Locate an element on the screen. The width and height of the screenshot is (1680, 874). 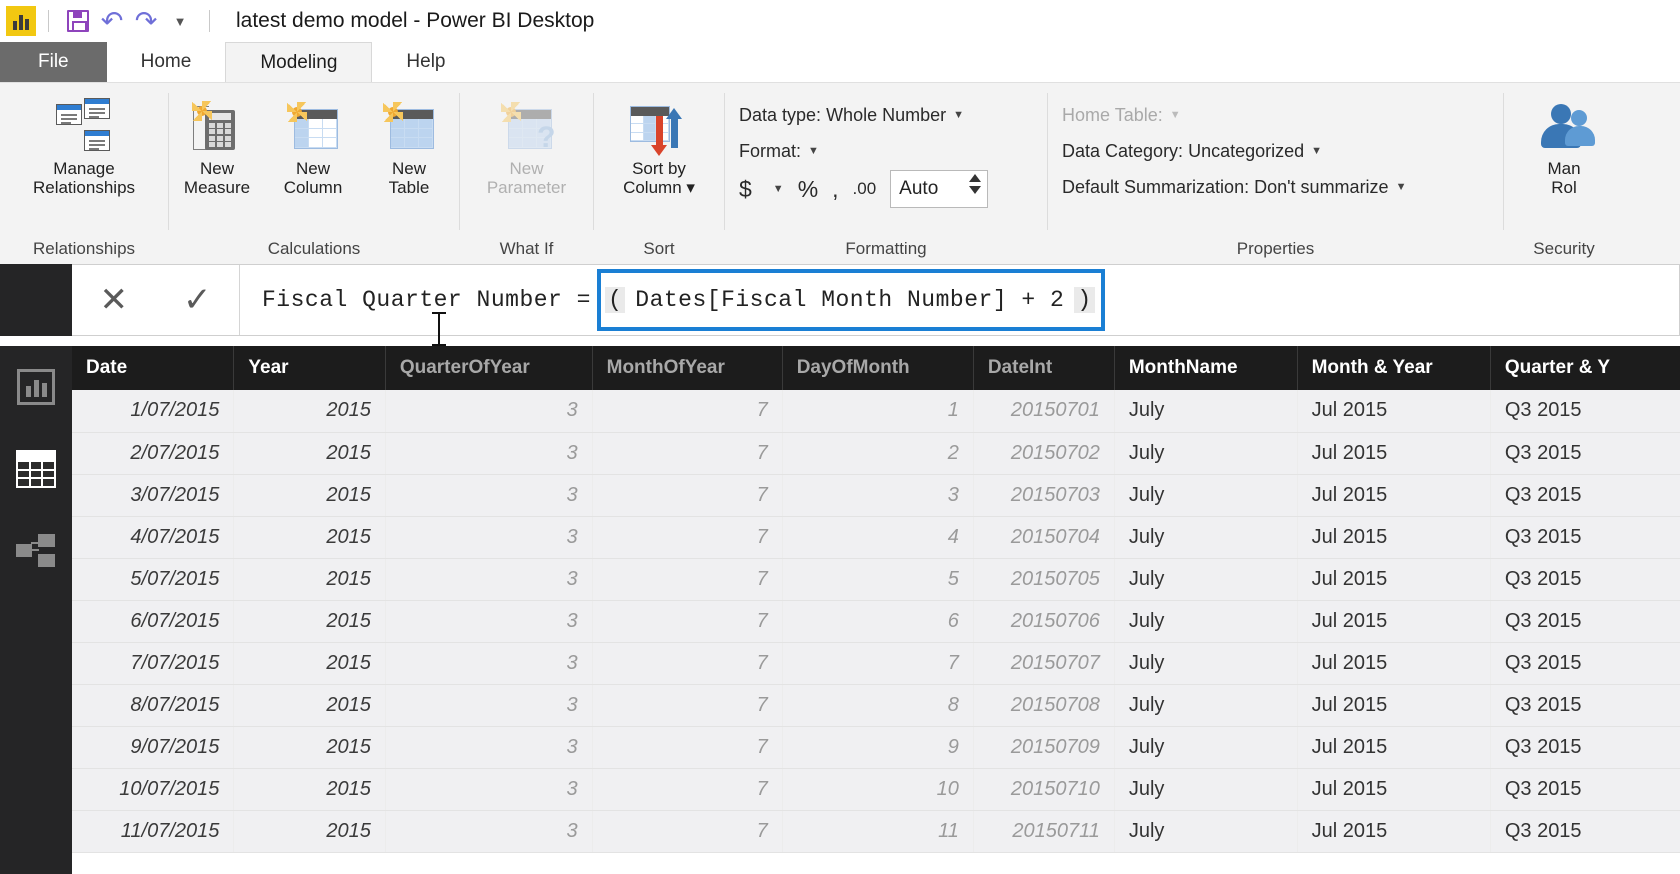
column-header-month-and-year: Month & Year is located at coordinates (1394, 368).